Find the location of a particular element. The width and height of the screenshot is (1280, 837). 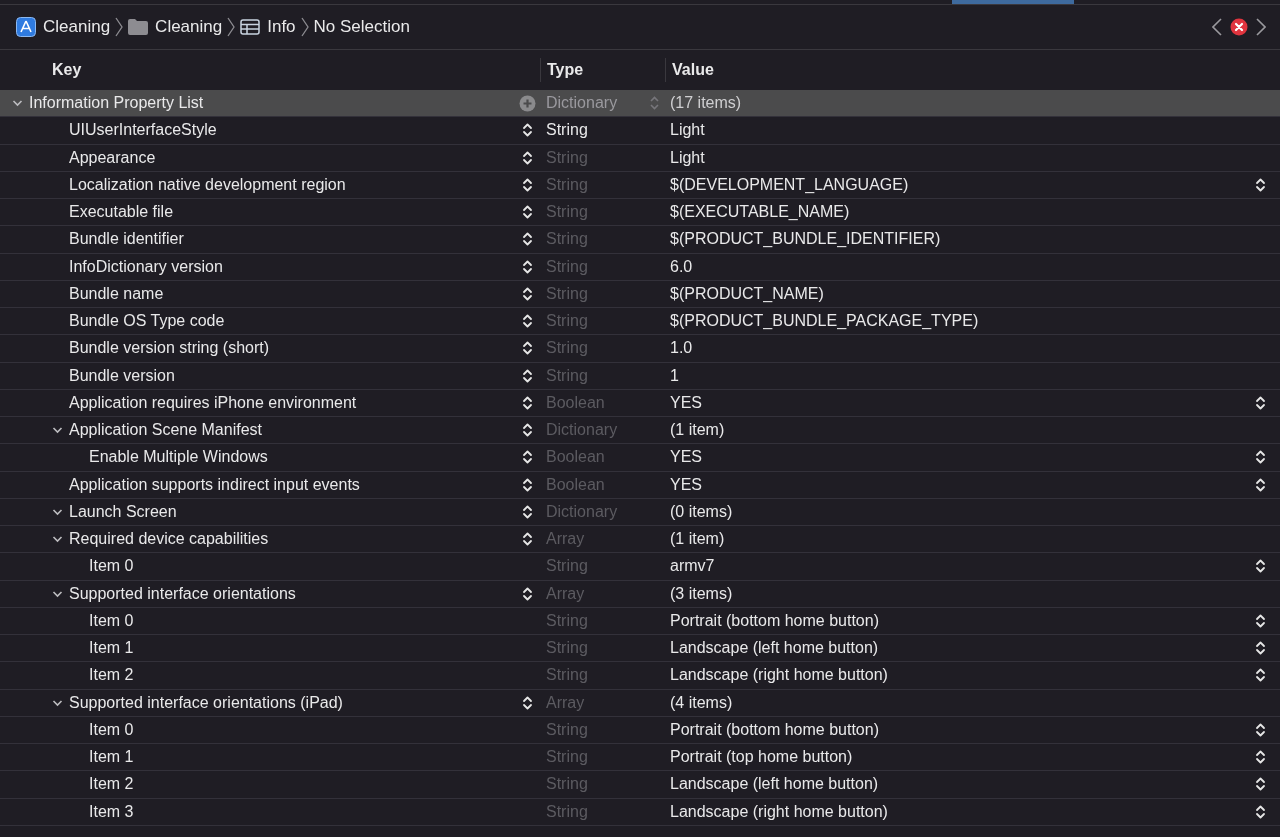

key-text: Bundle name is located at coordinates (116, 293).